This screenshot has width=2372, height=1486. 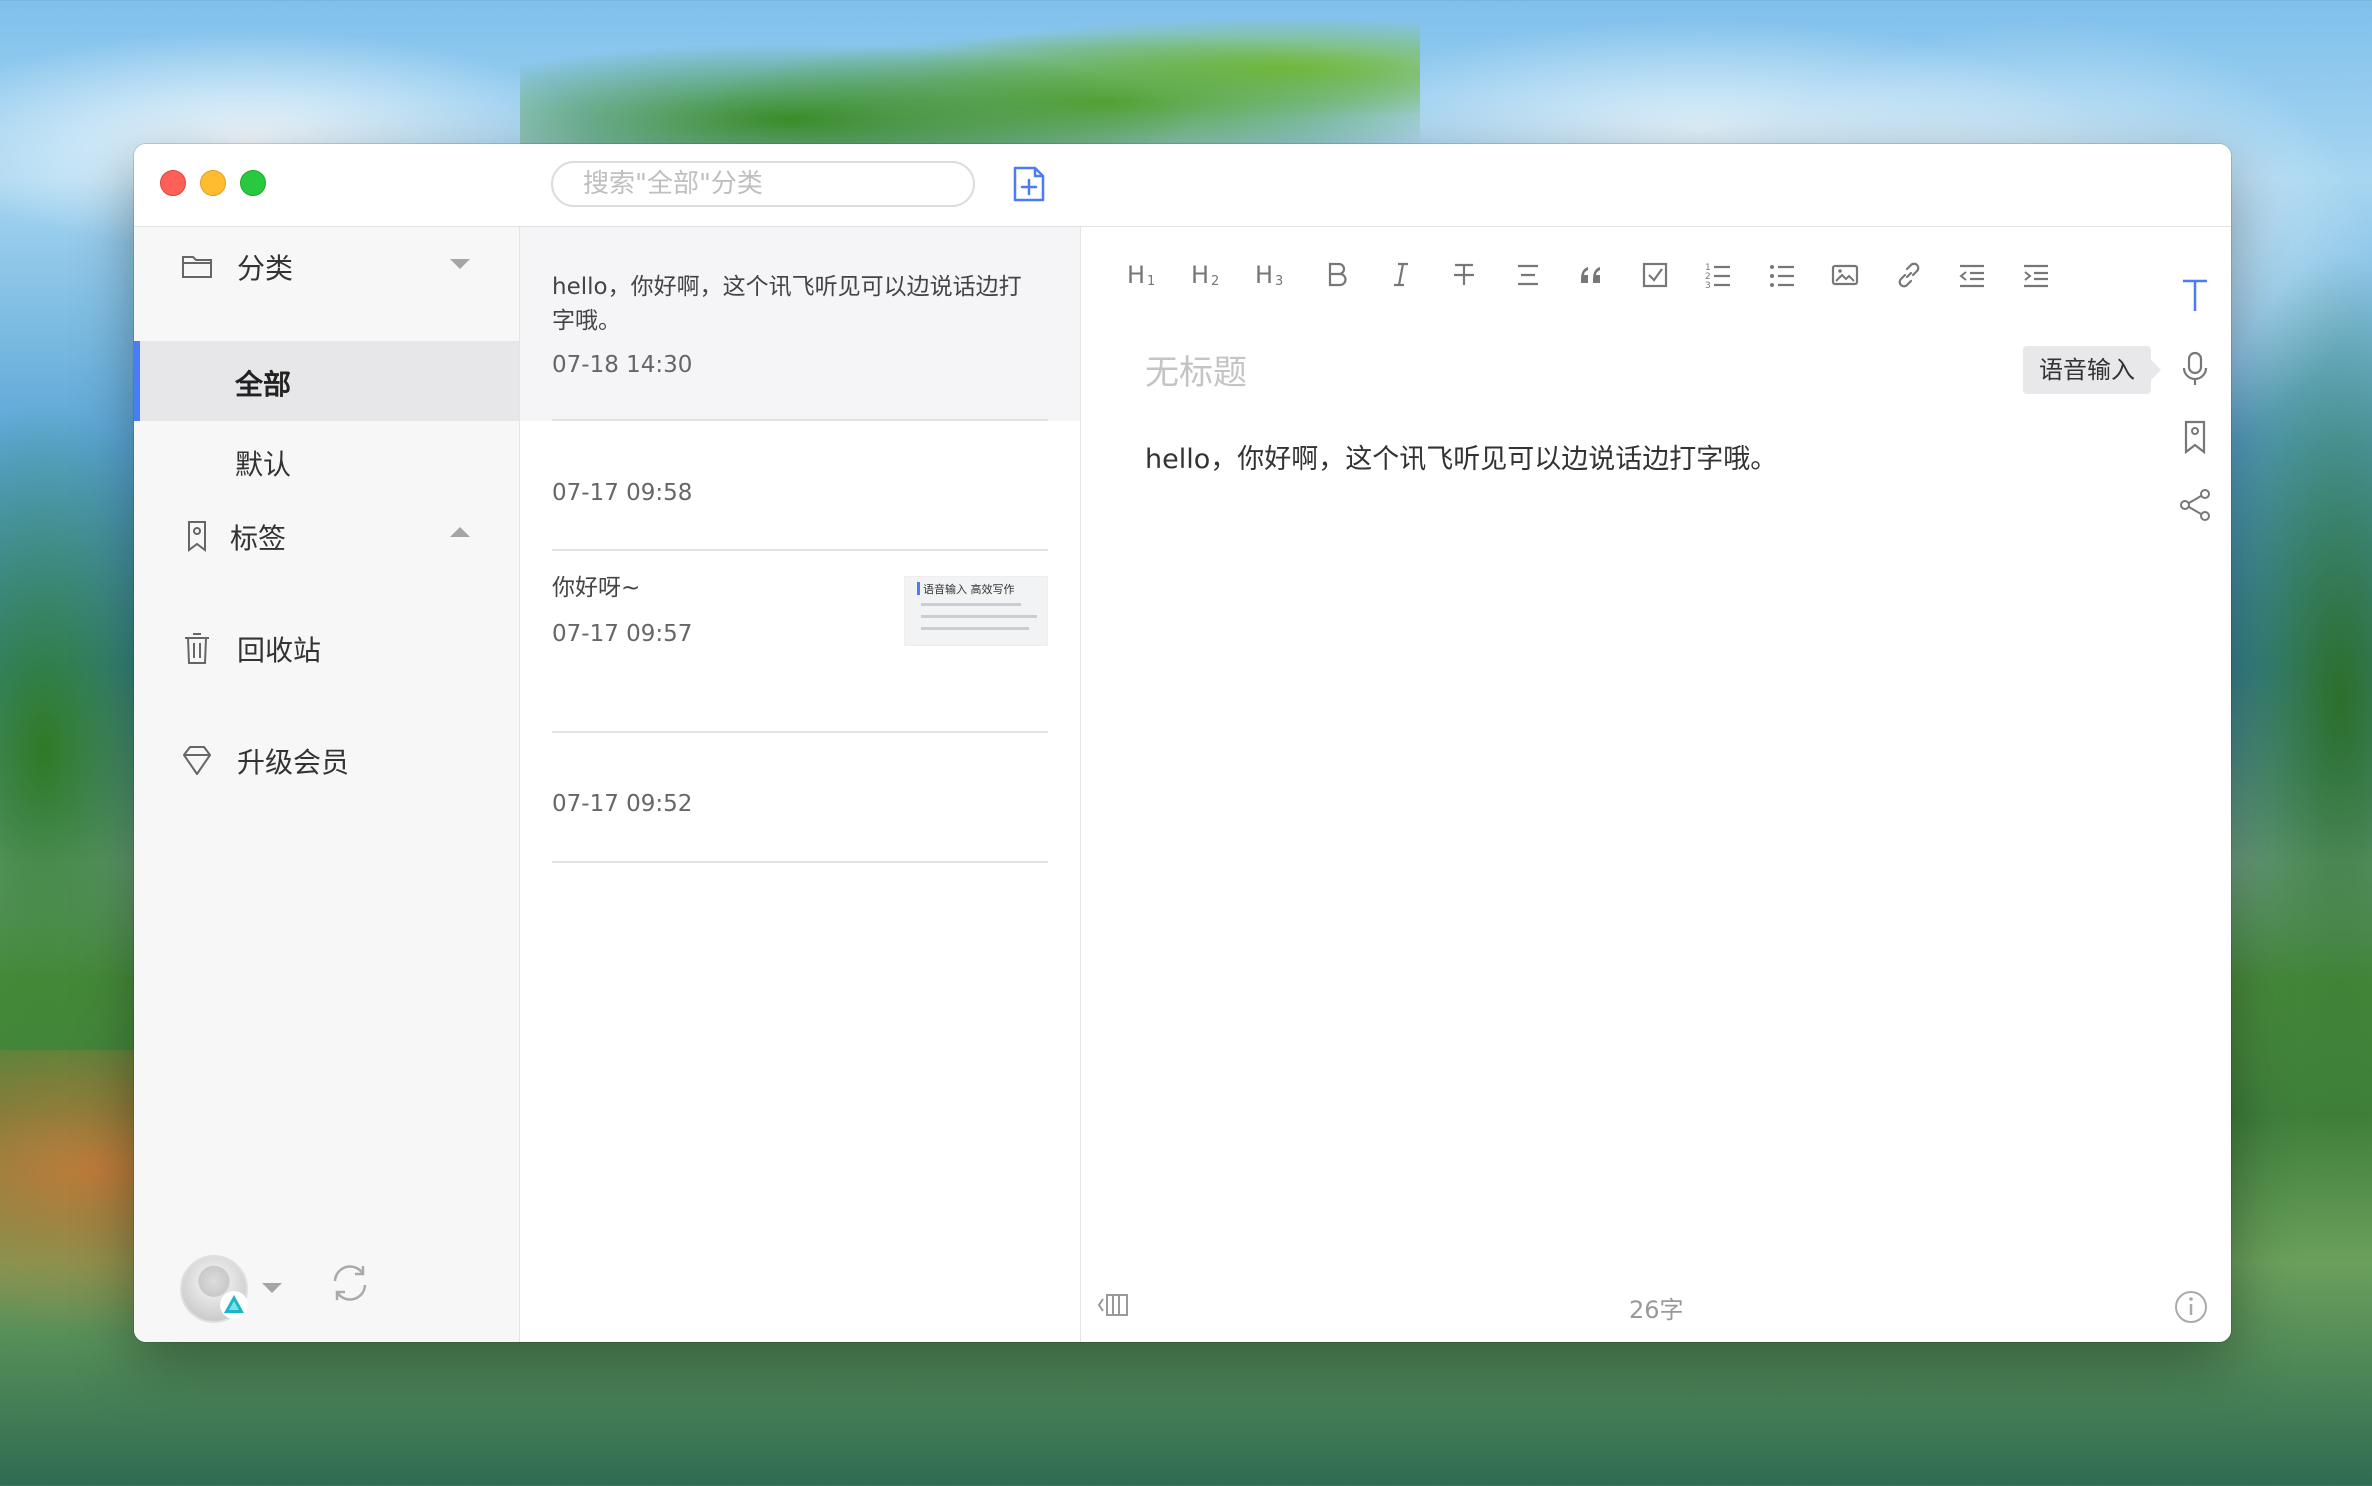 I want to click on voice-input-tooltip: 语音输入, so click(x=2092, y=370).